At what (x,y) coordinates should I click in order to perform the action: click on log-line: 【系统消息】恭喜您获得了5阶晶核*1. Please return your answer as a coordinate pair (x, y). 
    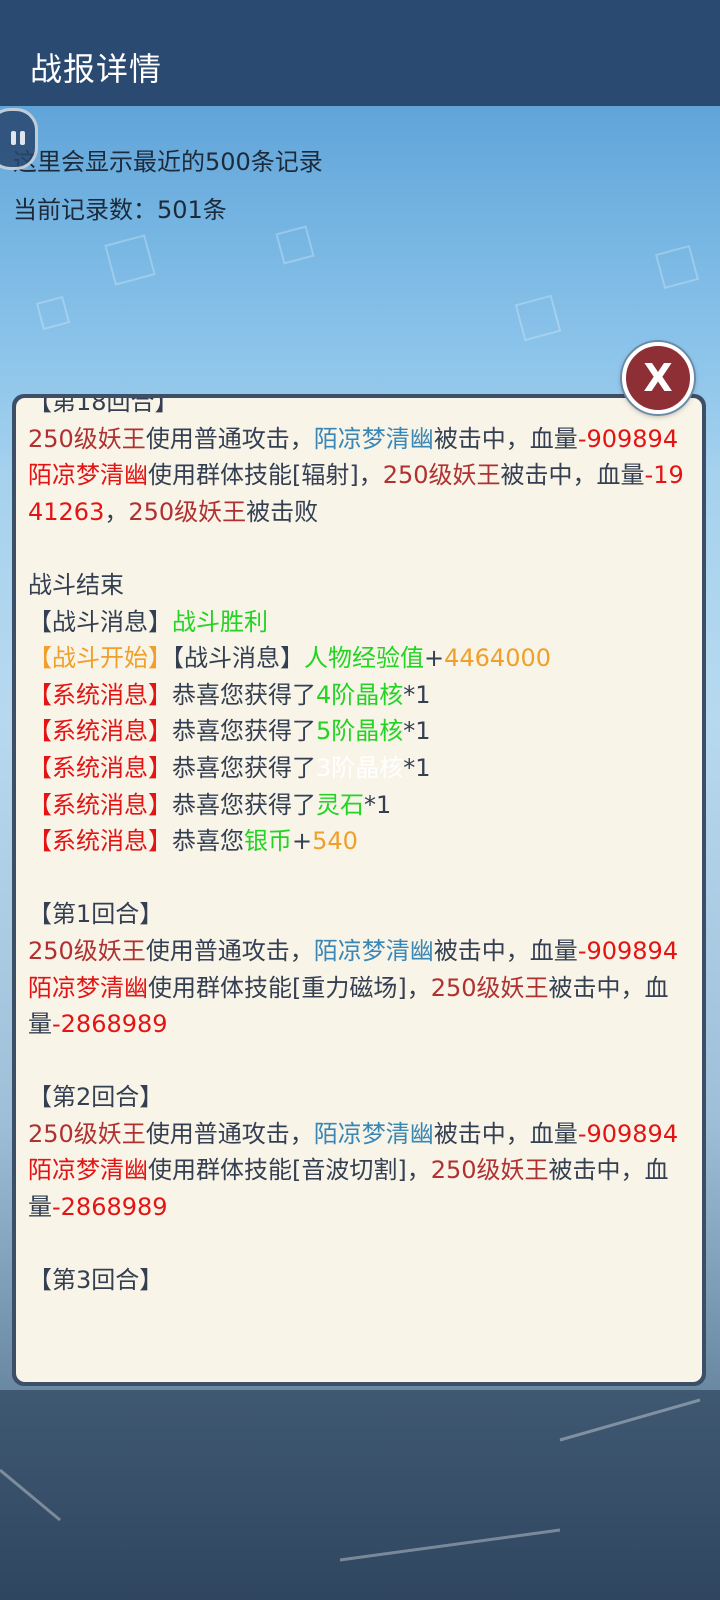
    Looking at the image, I should click on (358, 731).